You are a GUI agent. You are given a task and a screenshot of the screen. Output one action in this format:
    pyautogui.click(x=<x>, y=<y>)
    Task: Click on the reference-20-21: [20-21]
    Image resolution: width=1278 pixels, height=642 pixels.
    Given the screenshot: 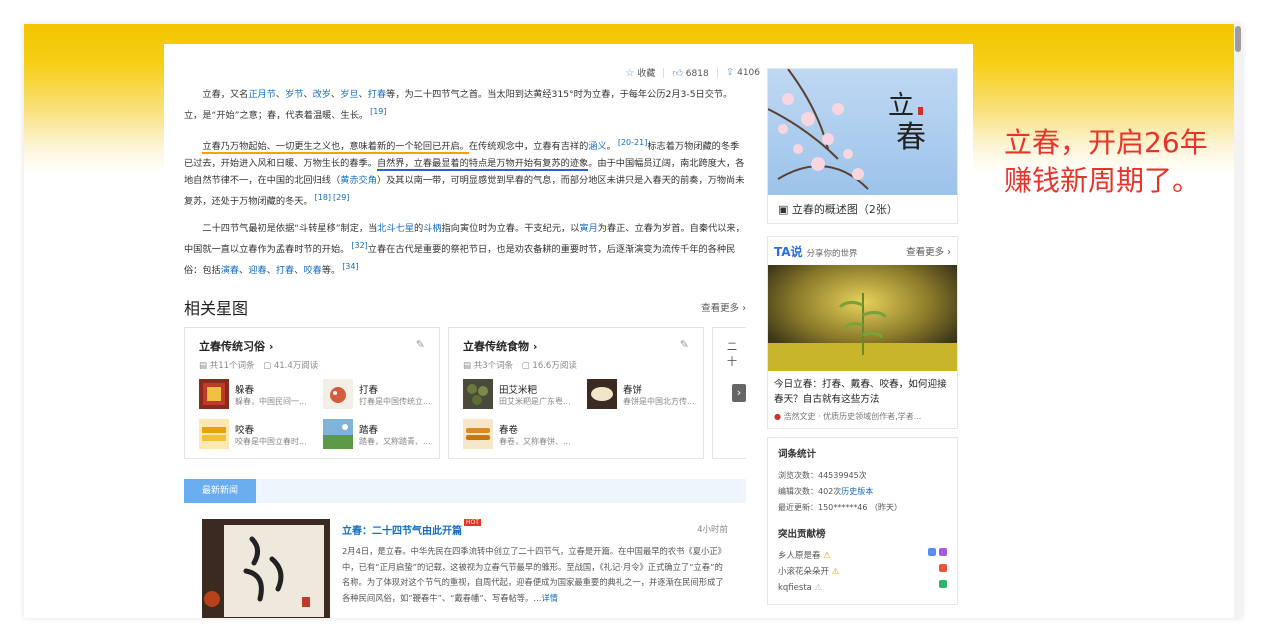 What is the action you would take?
    pyautogui.click(x=633, y=142)
    